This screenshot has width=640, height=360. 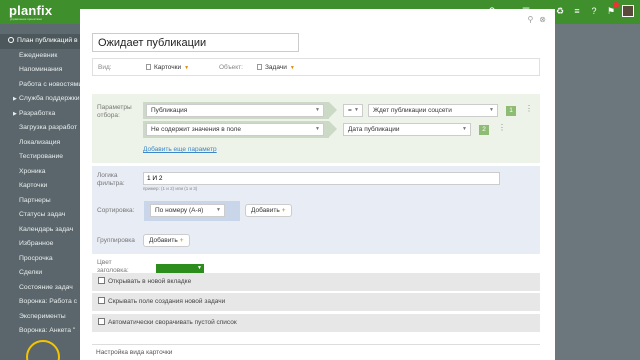 I want to click on operator-select: = ▼, so click(x=353, y=110).